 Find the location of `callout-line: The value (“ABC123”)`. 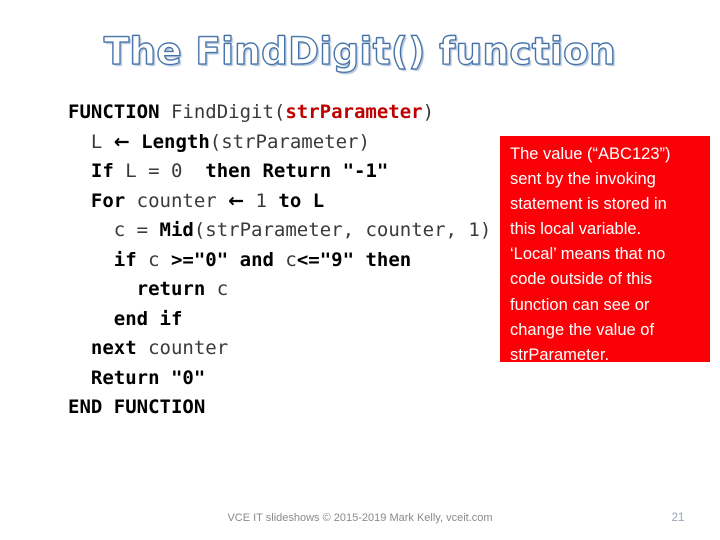

callout-line: The value (“ABC123”) is located at coordinates (590, 154).